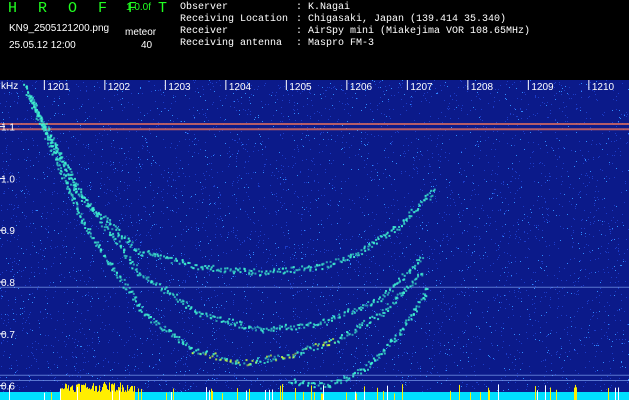 This screenshot has width=629, height=400. Describe the element at coordinates (147, 45) in the screenshot. I see `meteor-count: 40` at that location.